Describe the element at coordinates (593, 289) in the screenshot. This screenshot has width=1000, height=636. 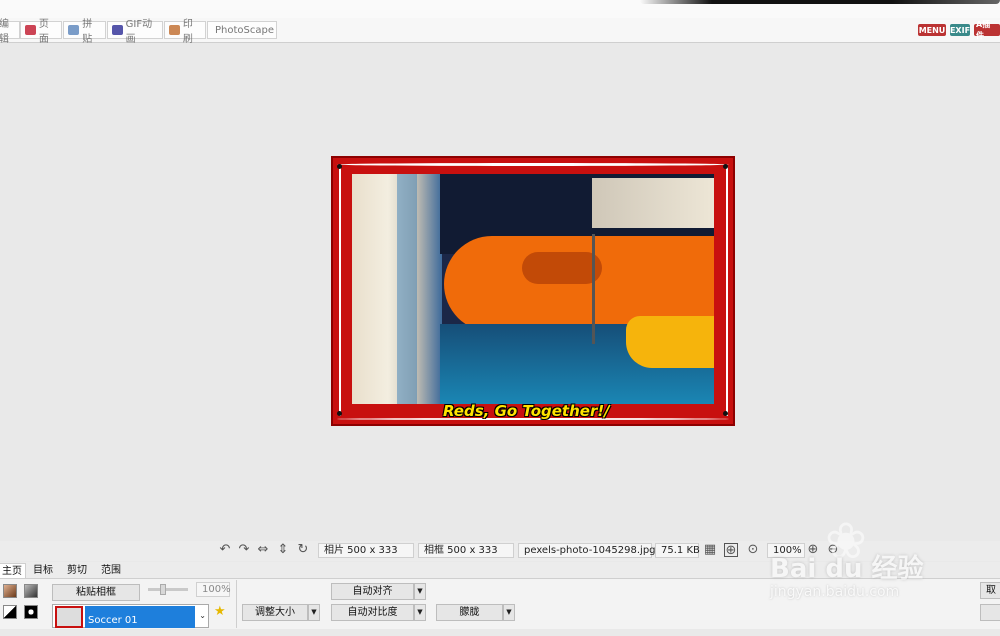
I see `paint-dark-line` at that location.